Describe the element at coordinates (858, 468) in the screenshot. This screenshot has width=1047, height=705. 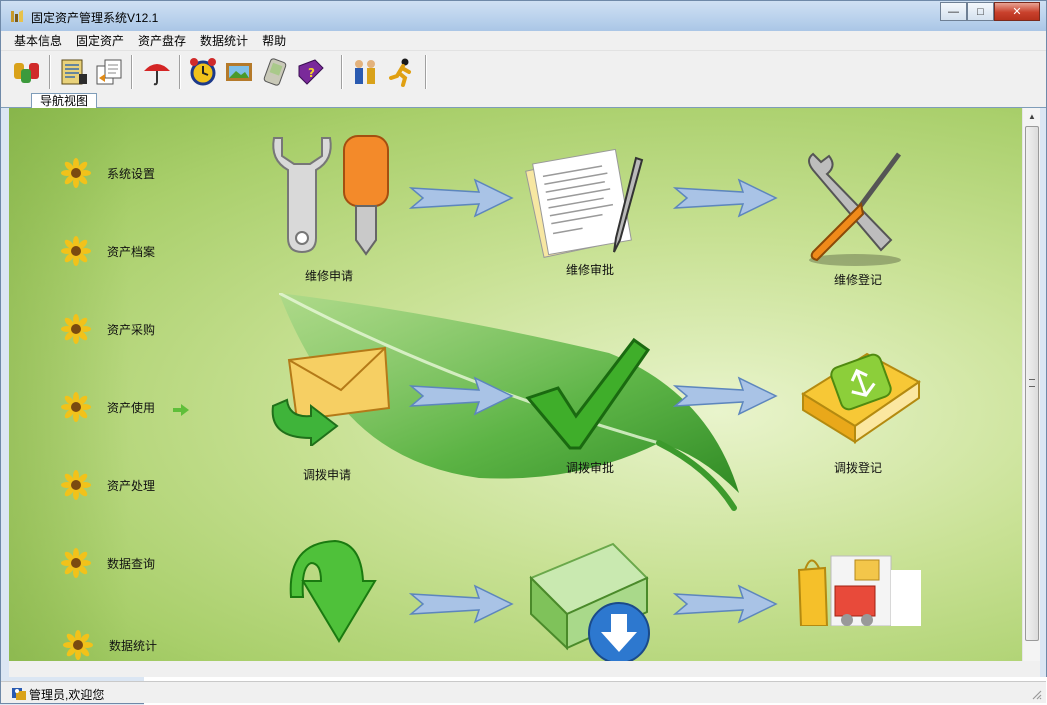
I see `flow-label-transfer-register: 调拨登记` at that location.